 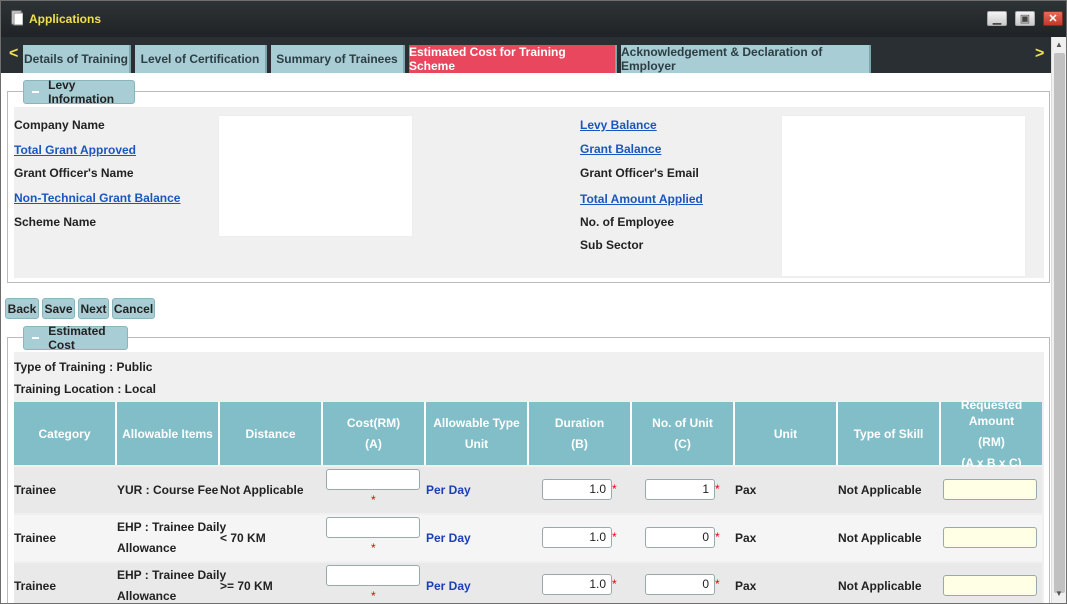 What do you see at coordinates (620, 149) in the screenshot?
I see `grant-balance-link: Grant Balance` at bounding box center [620, 149].